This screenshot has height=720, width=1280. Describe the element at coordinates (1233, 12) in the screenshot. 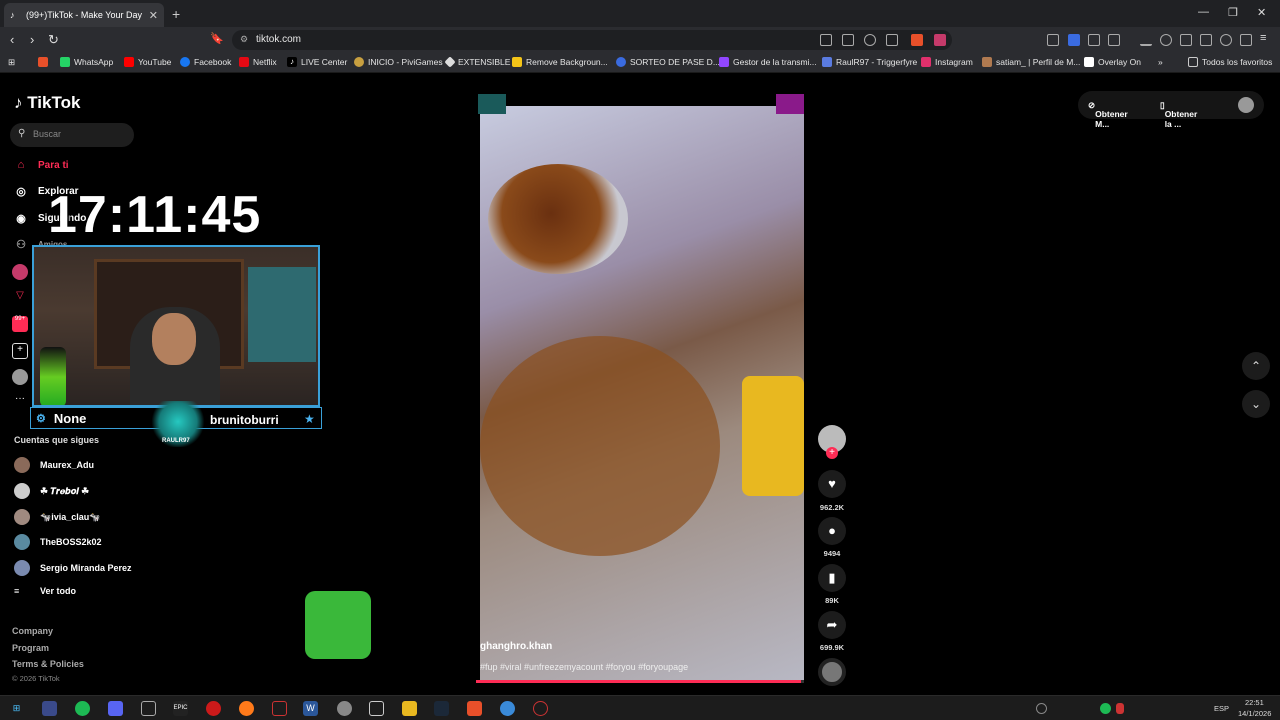

I see `maximize-button: ❐` at that location.